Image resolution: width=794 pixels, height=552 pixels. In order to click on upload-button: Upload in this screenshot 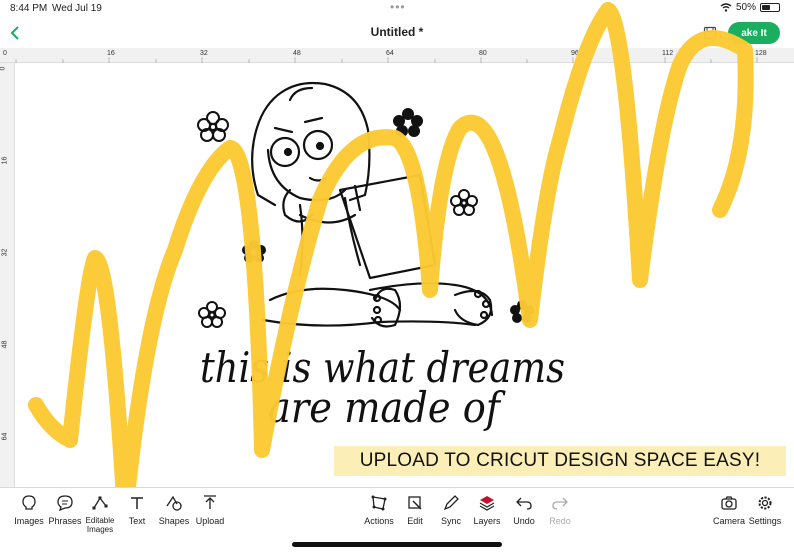, I will do `click(210, 510)`.